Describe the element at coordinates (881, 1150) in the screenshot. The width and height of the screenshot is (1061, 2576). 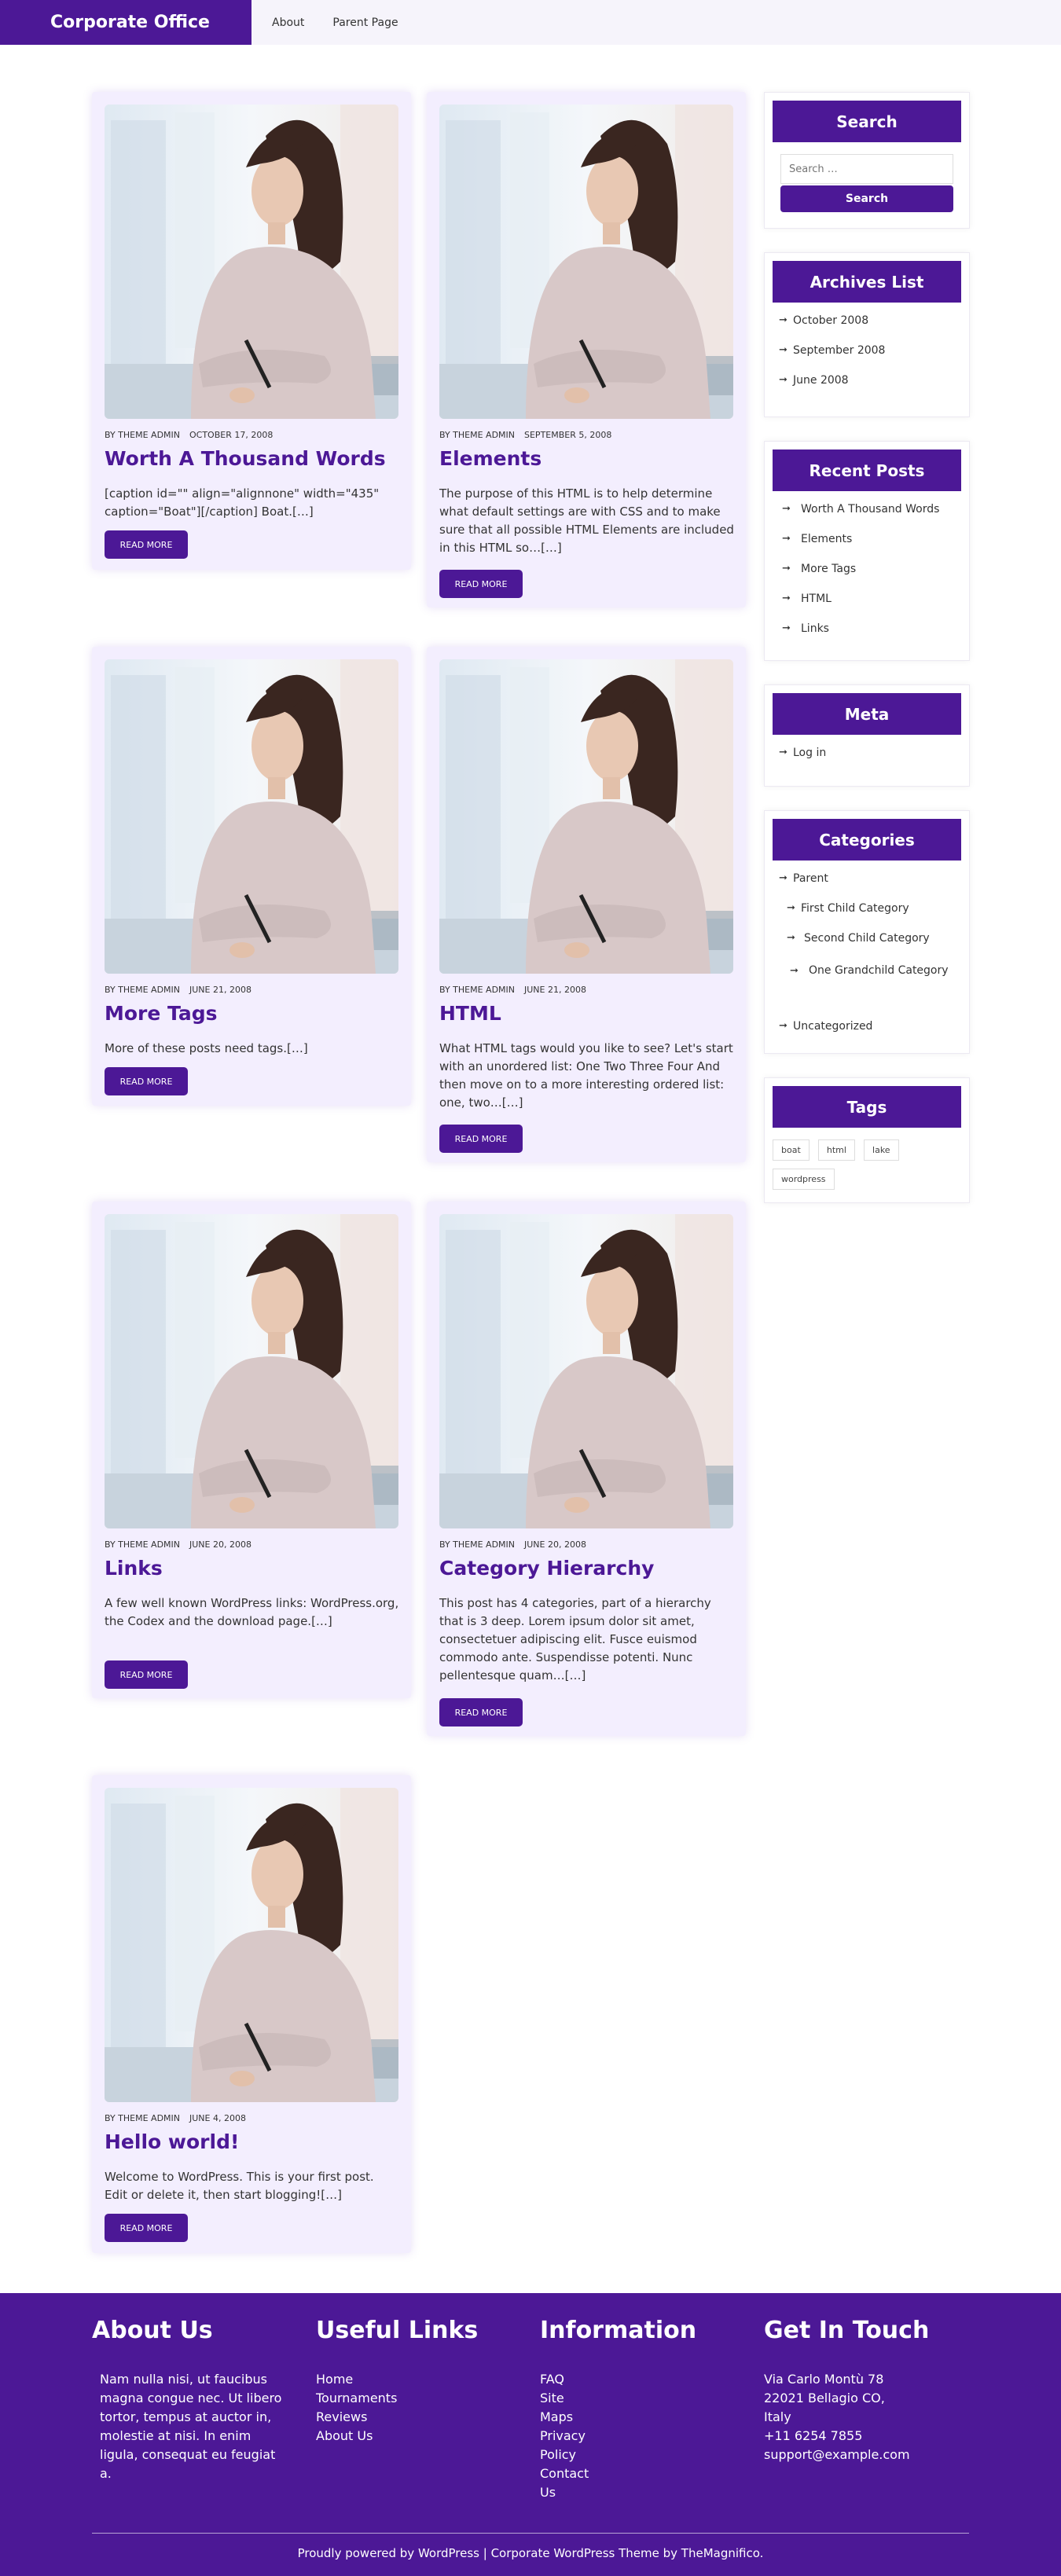
I see `tag-link: lake` at that location.